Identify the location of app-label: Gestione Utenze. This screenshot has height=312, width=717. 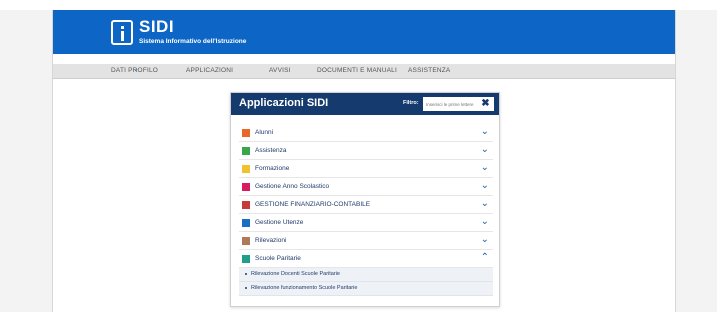
(279, 222).